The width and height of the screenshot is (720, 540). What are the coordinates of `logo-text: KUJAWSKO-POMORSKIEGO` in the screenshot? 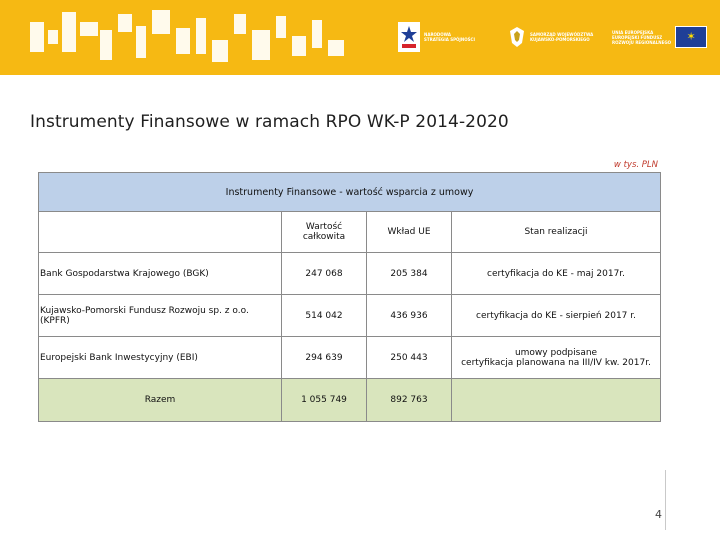 It's located at (560, 39).